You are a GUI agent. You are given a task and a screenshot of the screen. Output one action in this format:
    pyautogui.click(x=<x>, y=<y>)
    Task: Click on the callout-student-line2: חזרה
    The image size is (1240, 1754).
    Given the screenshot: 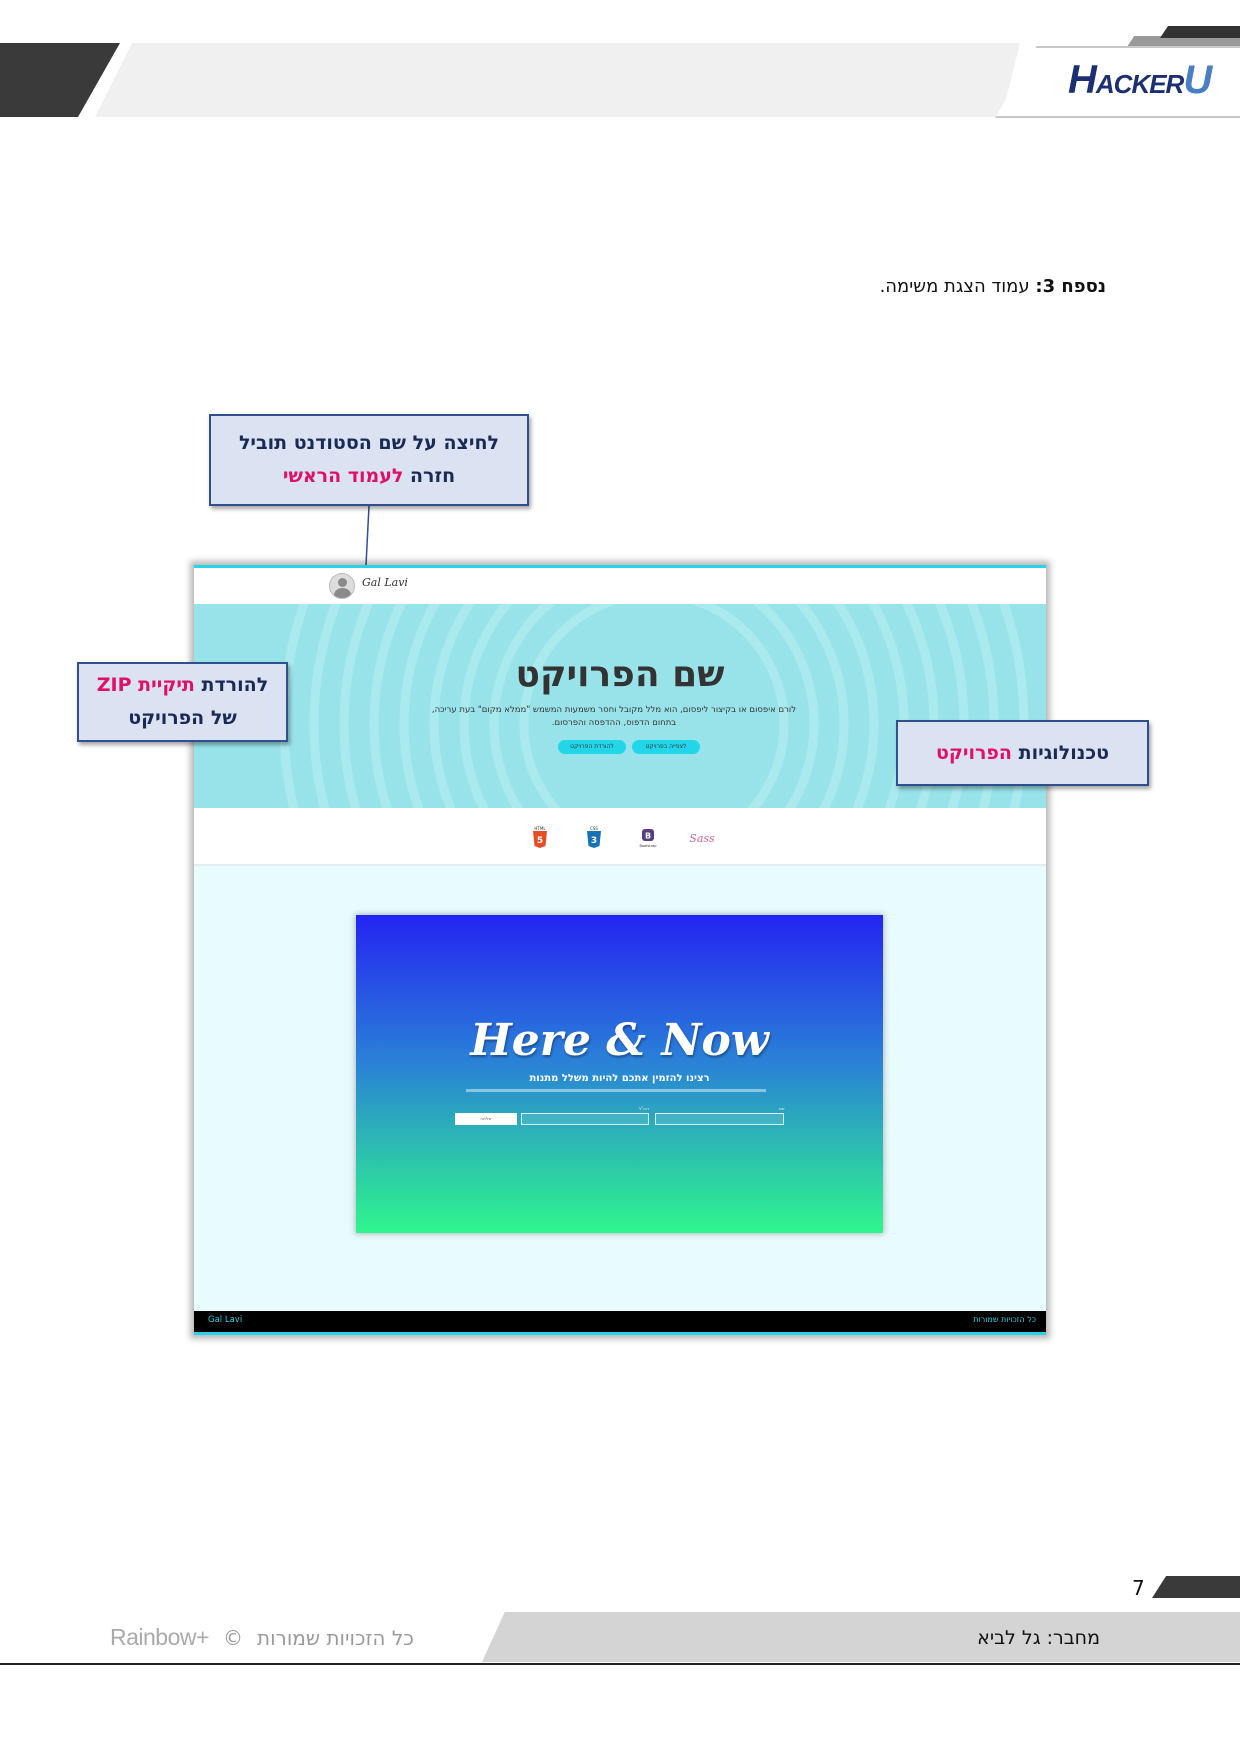 What is the action you would take?
    pyautogui.click(x=429, y=476)
    